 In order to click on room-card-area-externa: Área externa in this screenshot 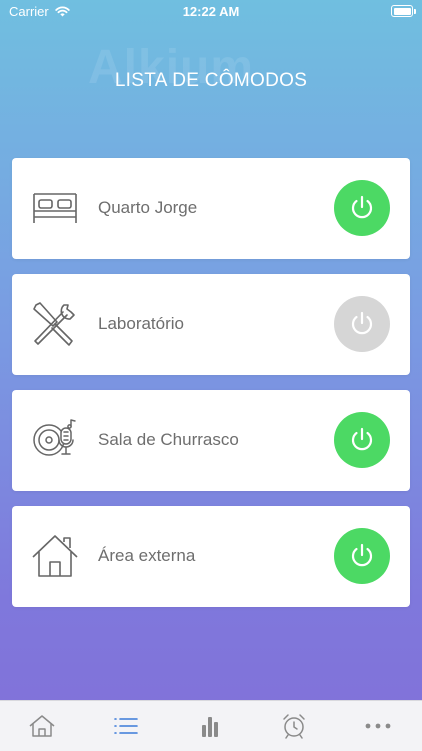, I will do `click(211, 556)`.